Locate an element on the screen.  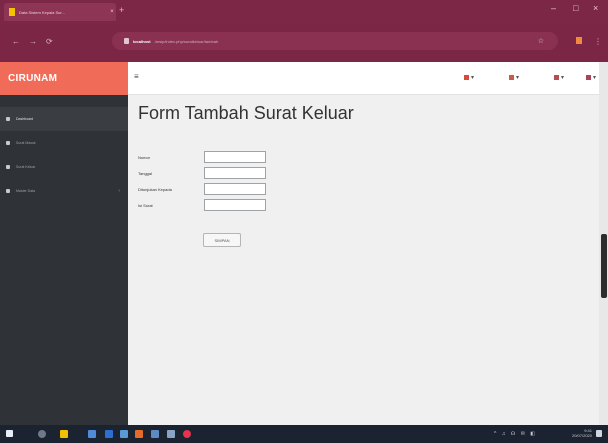
notification-dropdown: ▾ is located at coordinates (469, 77).